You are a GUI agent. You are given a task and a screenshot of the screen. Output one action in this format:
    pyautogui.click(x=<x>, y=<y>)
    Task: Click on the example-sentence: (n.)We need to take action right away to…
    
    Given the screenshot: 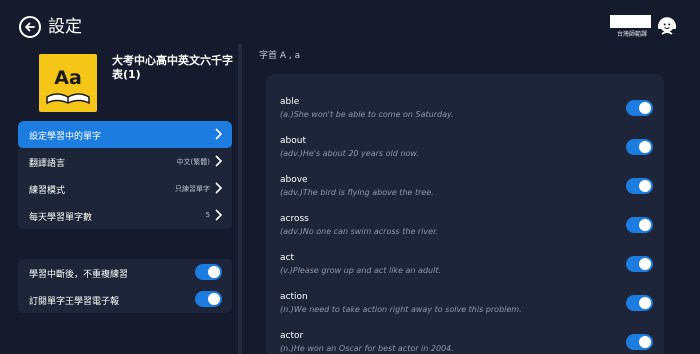 What is the action you would take?
    pyautogui.click(x=401, y=309)
    